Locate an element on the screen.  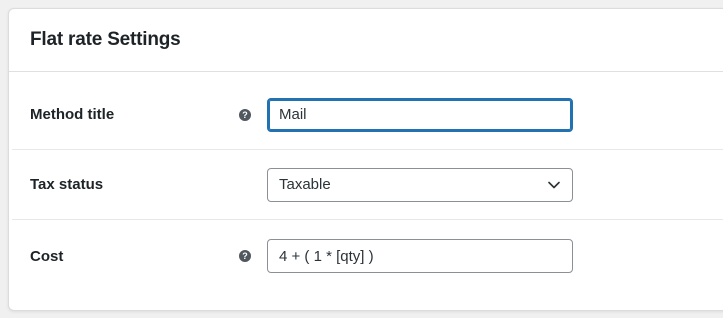
chevron-down-icon is located at coordinates (554, 185).